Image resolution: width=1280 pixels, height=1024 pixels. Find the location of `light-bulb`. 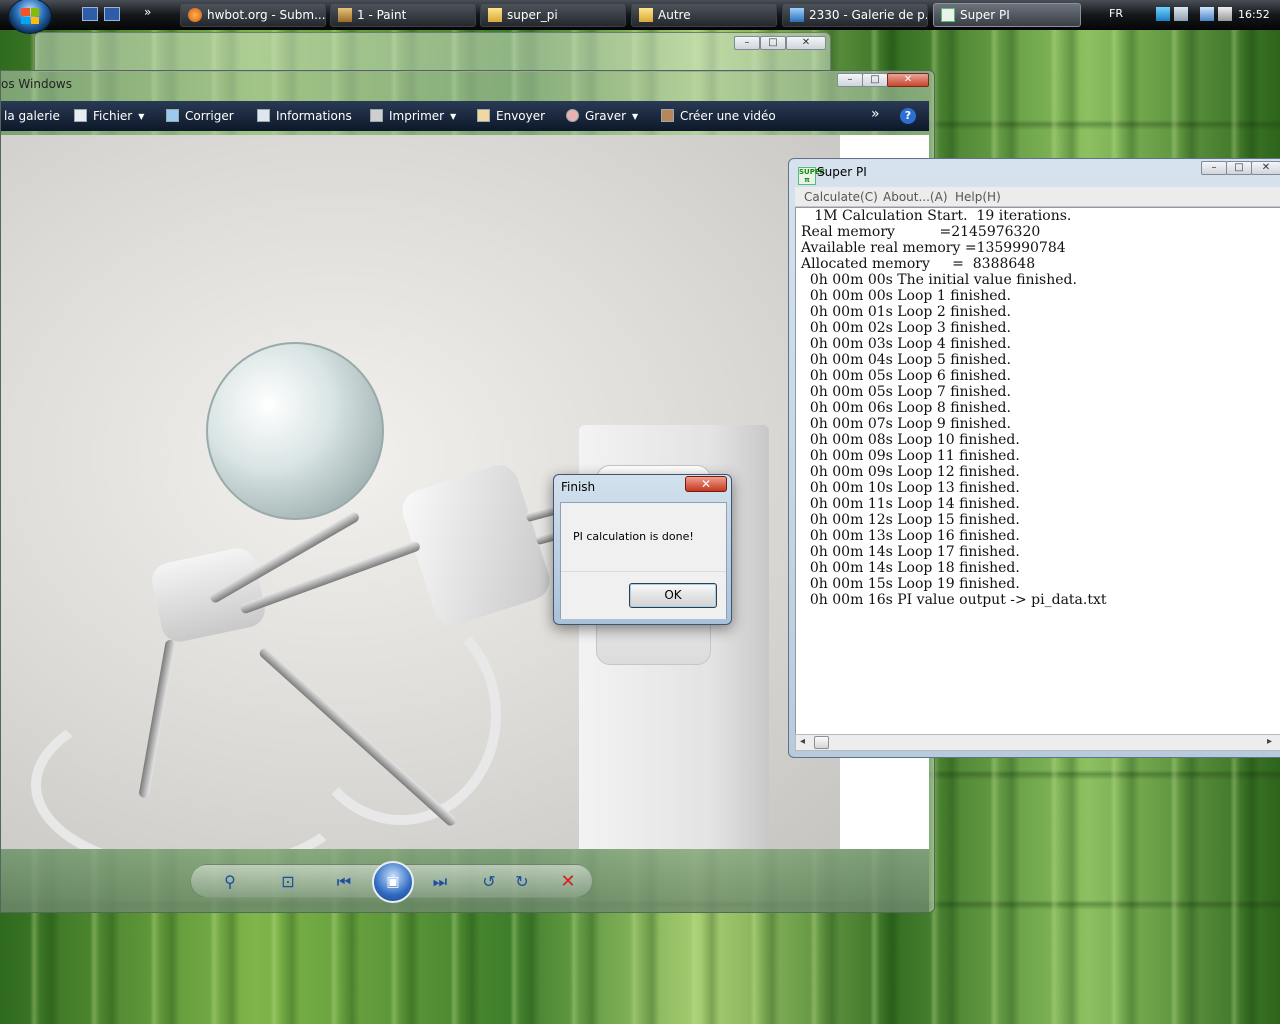

light-bulb is located at coordinates (295, 431).